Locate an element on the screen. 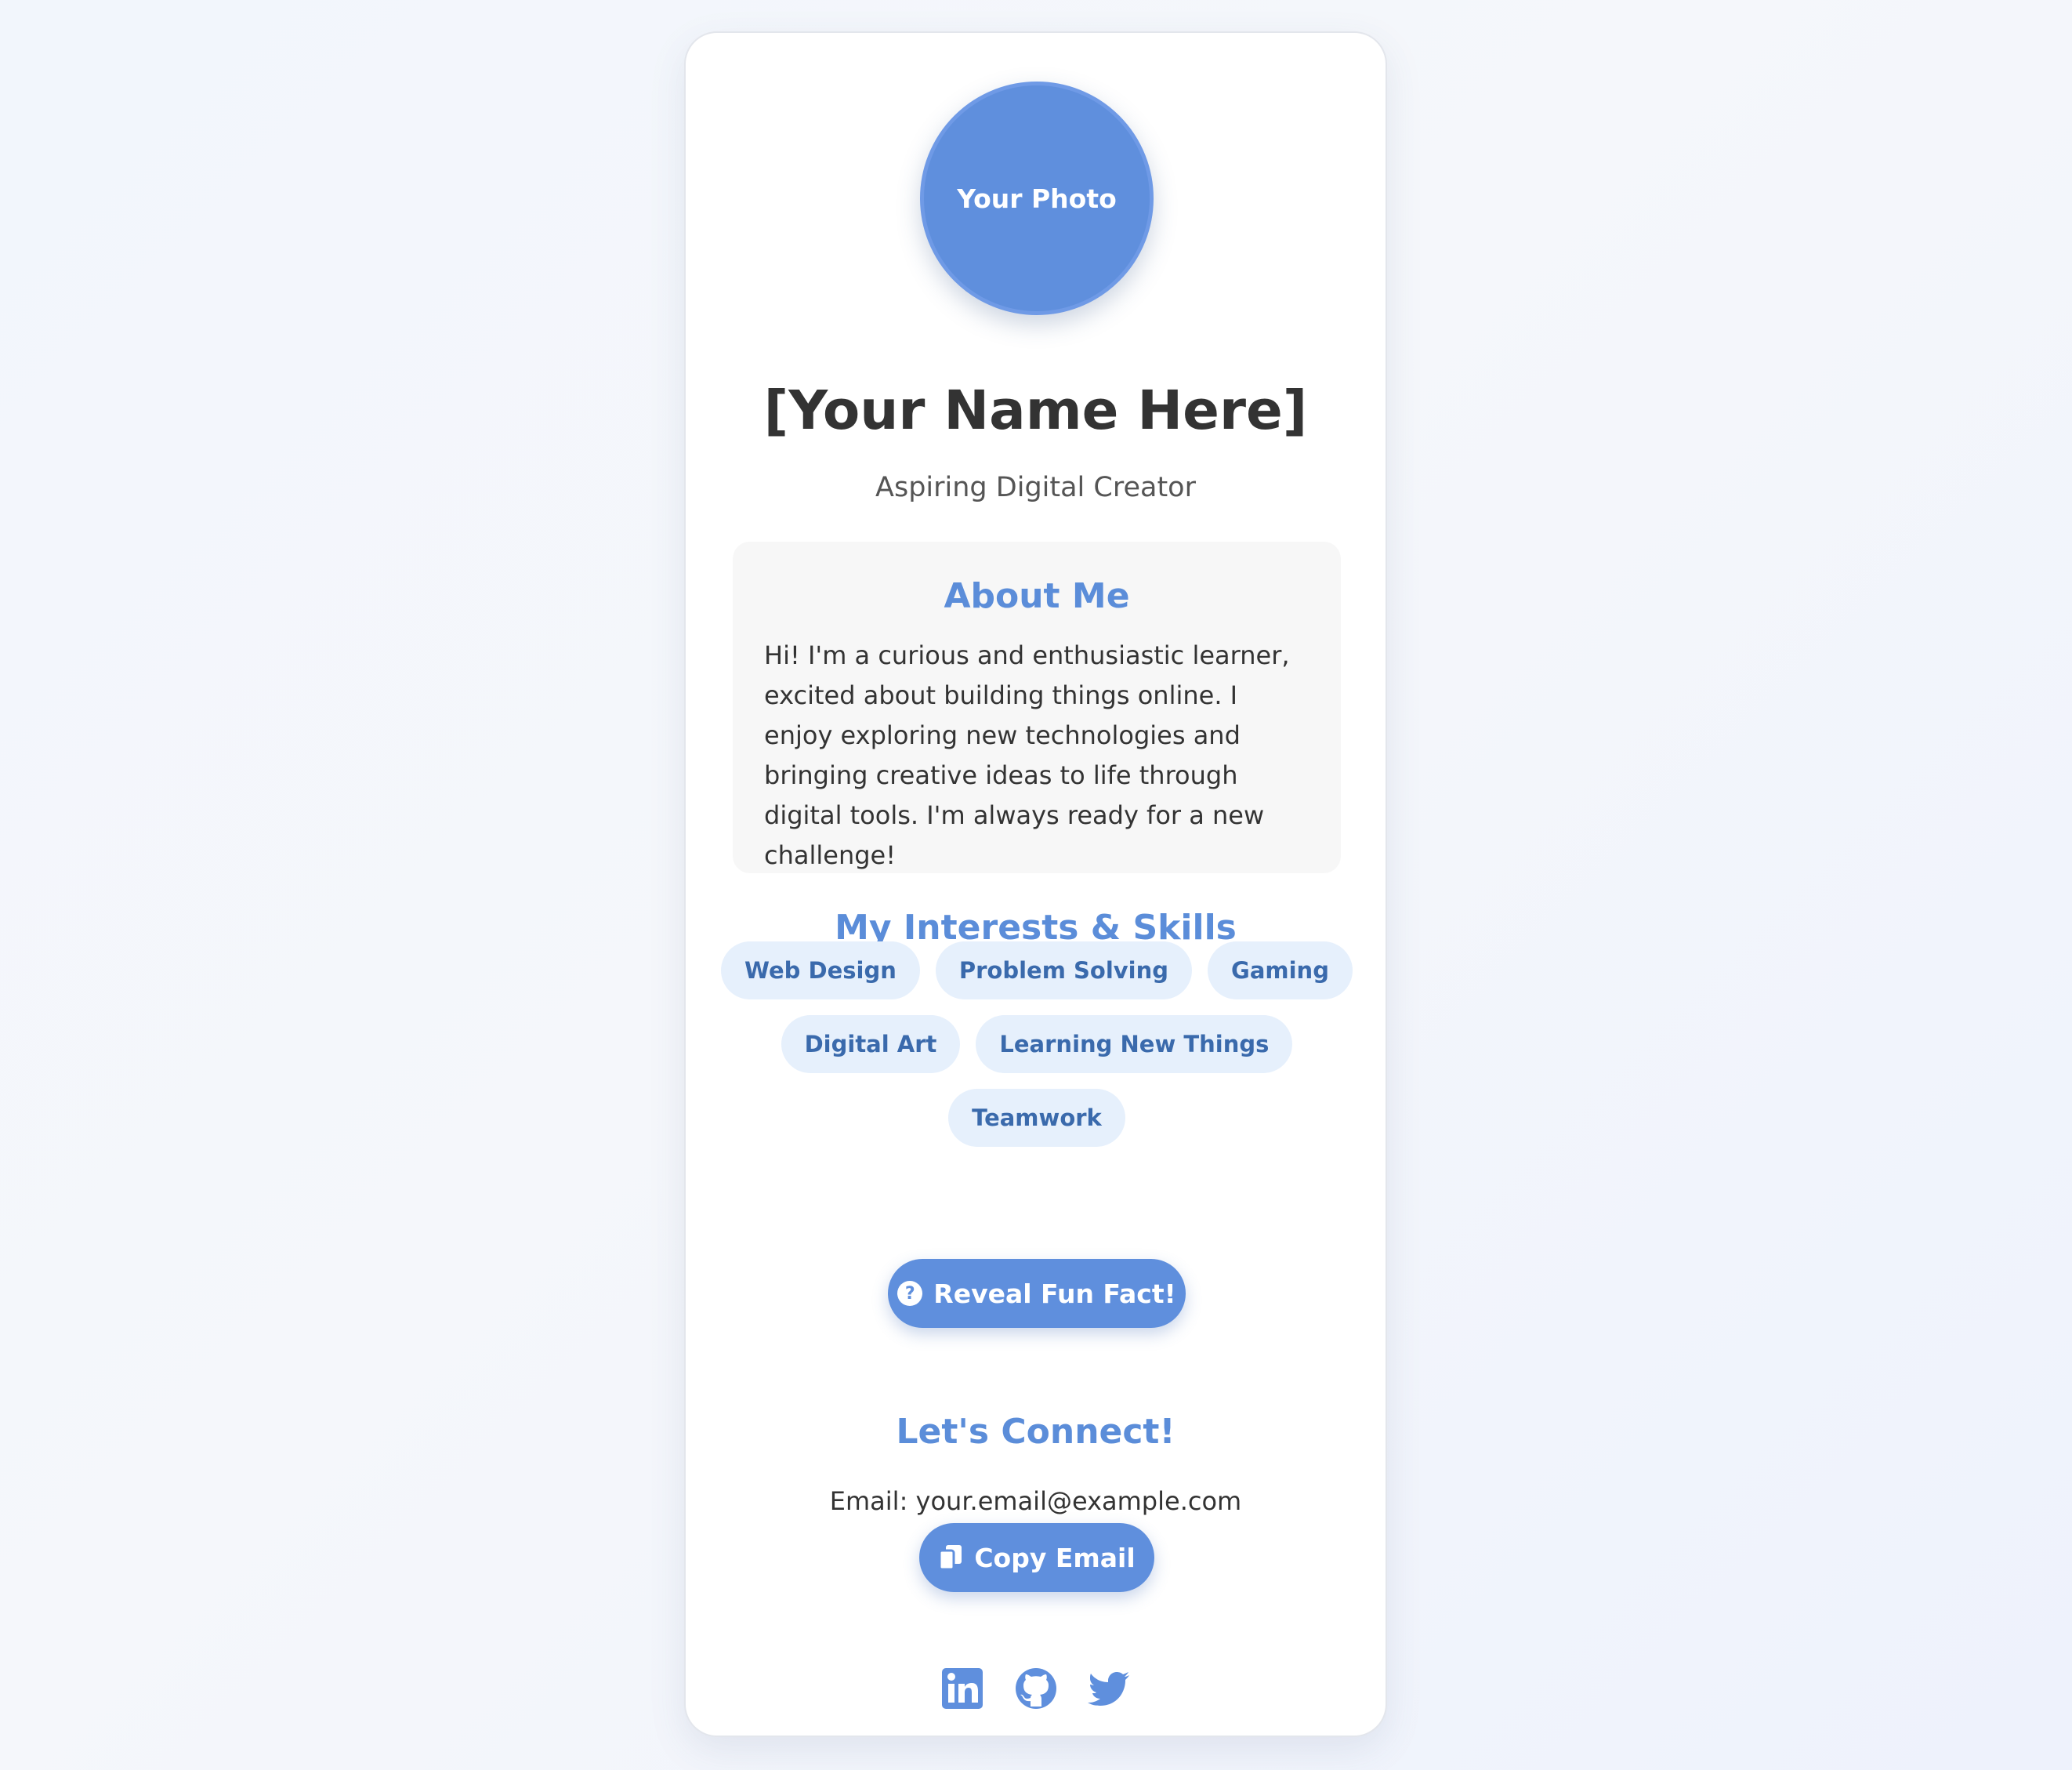 Image resolution: width=2072 pixels, height=1770 pixels. copy-email-label: Copy Email is located at coordinates (1055, 1557).